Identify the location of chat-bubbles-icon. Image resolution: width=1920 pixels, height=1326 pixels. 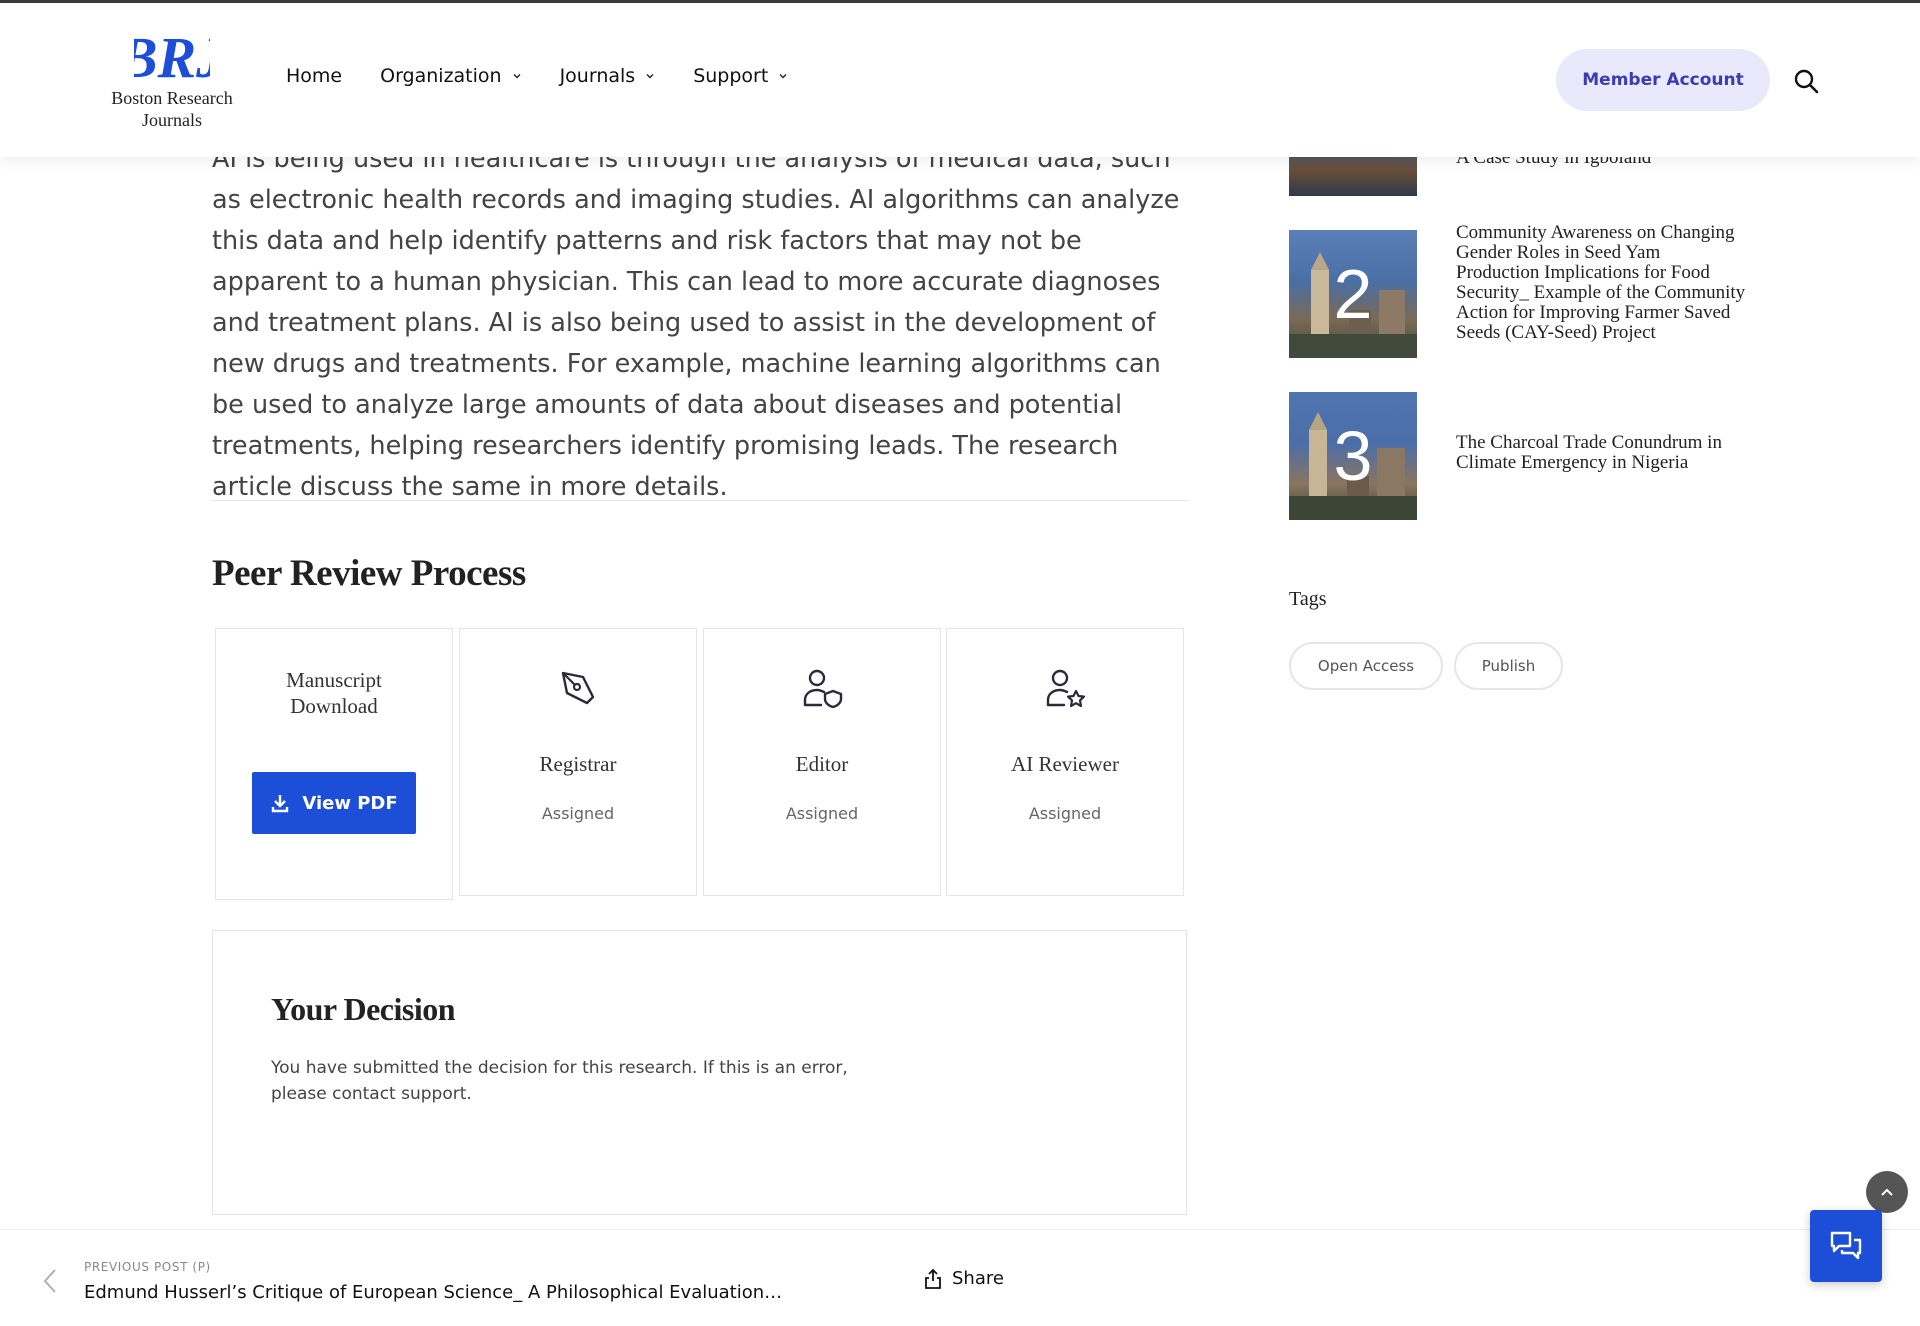
(1846, 1245).